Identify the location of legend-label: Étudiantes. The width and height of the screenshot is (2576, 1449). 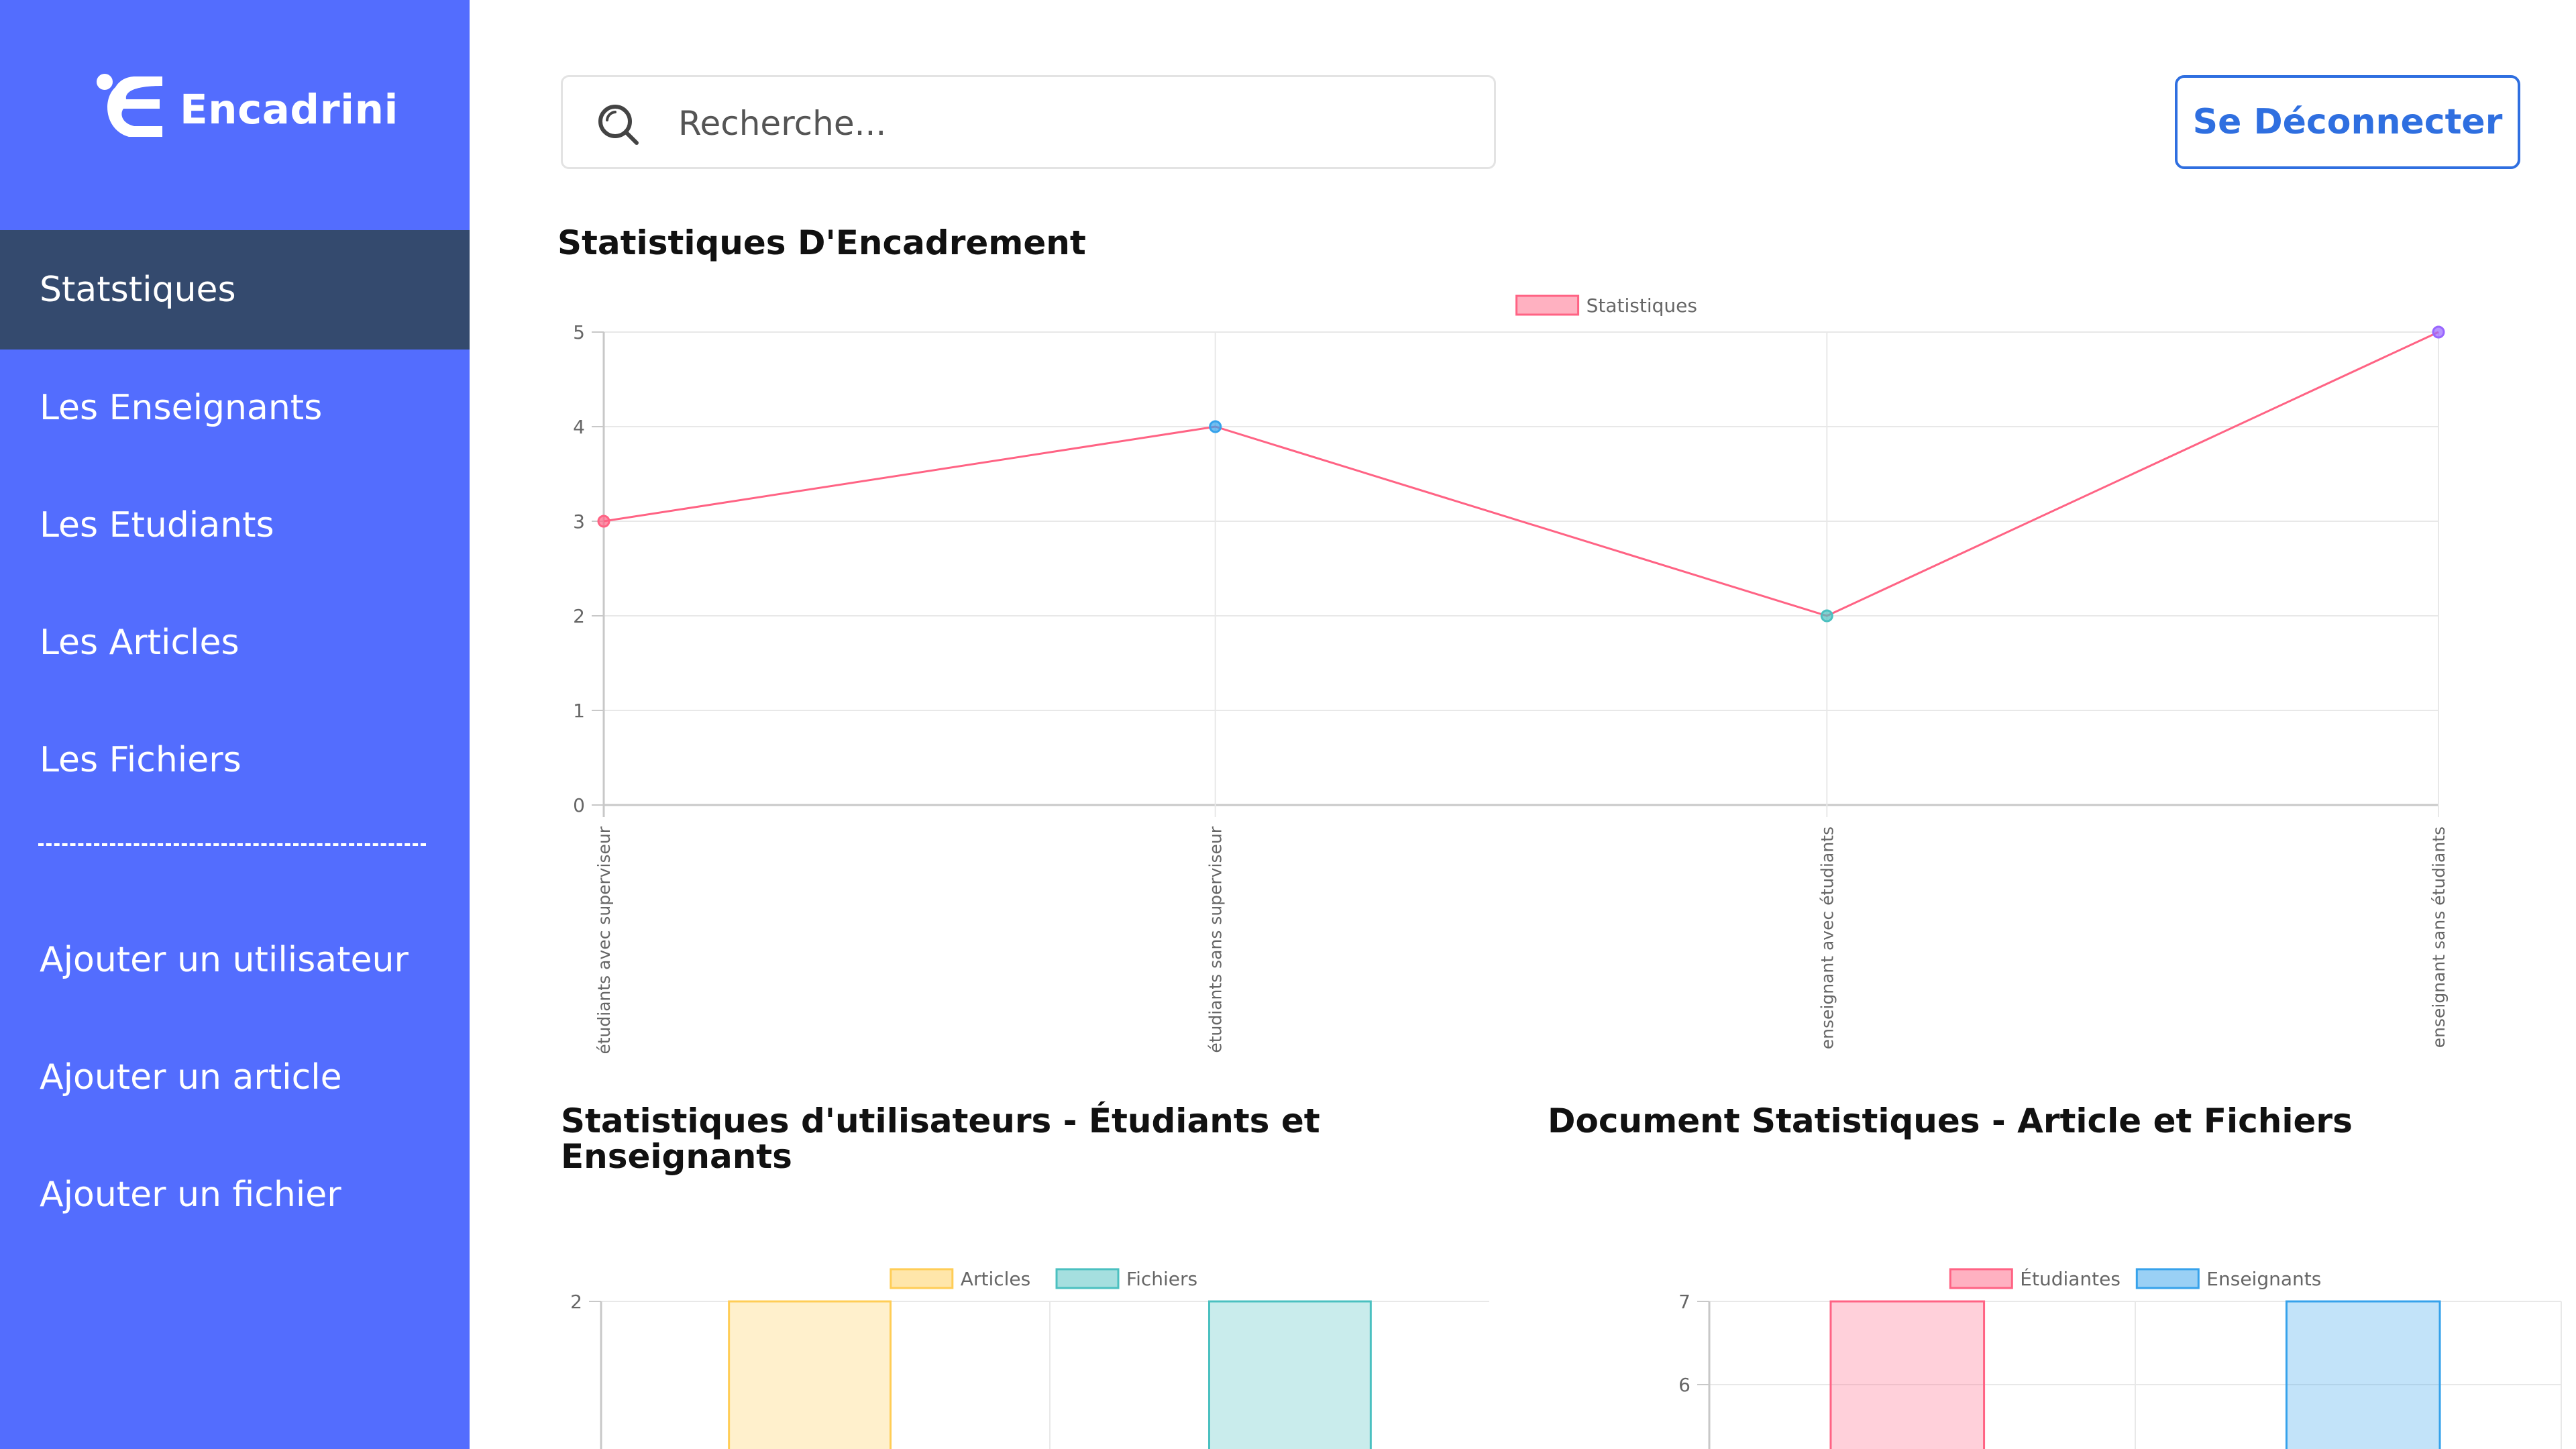
(2070, 1278).